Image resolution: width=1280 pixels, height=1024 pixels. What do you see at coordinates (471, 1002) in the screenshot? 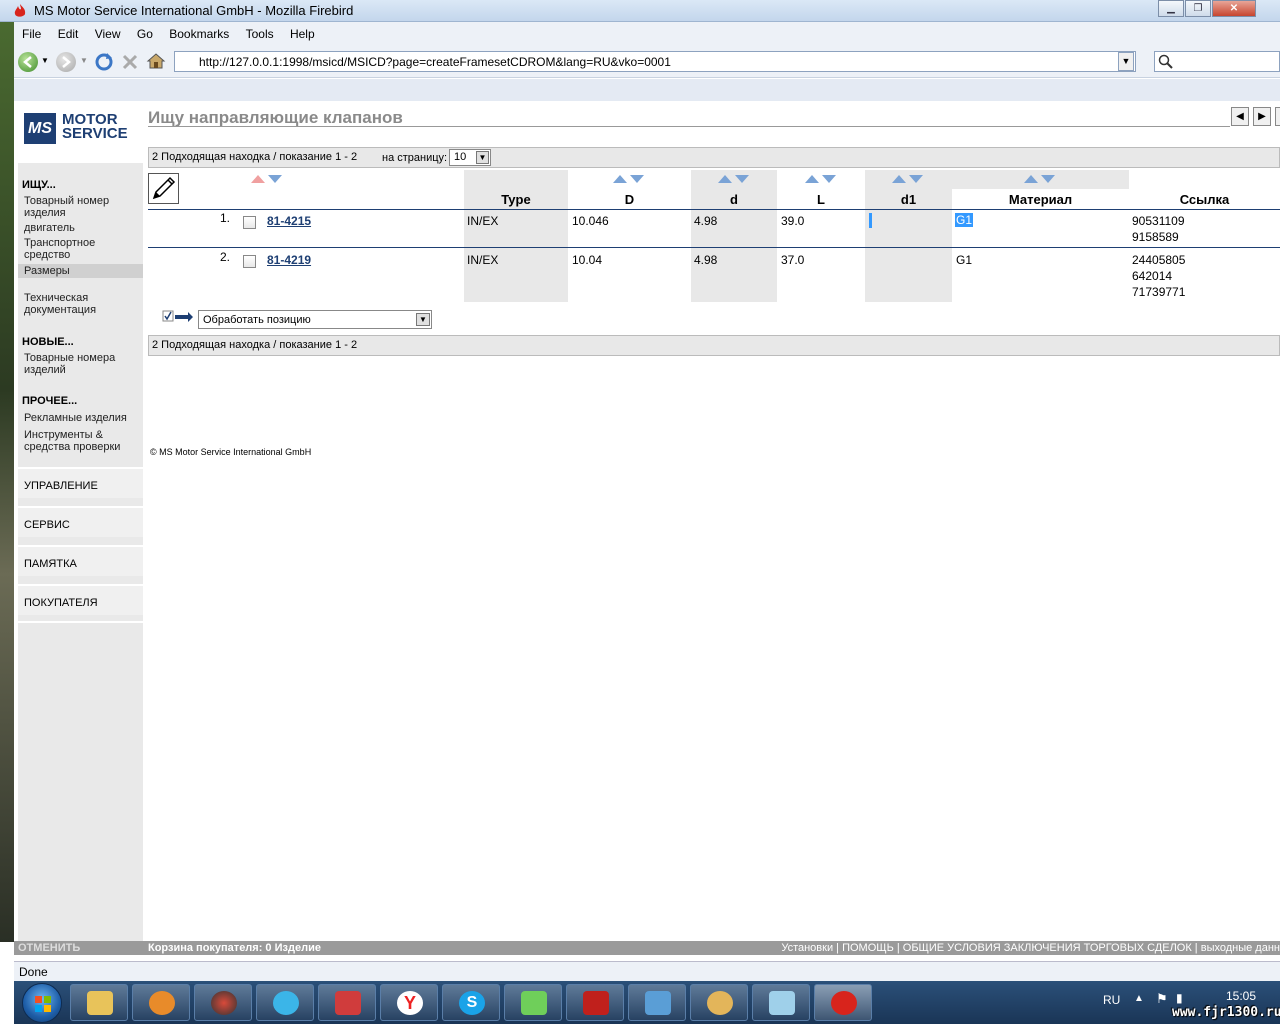
I see `taskbar-skype: S` at bounding box center [471, 1002].